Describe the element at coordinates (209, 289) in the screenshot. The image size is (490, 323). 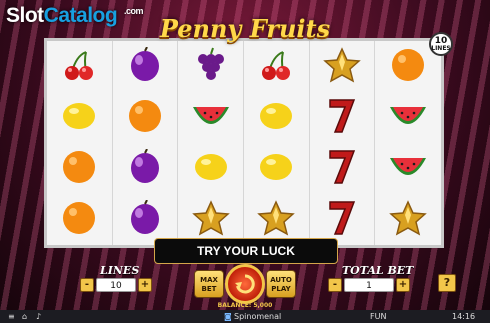
I see `max-bet-line2: BET` at that location.